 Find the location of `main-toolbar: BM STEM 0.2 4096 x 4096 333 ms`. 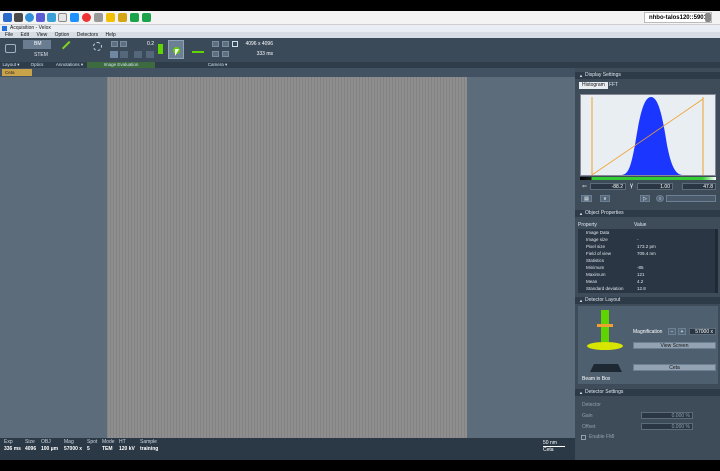

main-toolbar: BM STEM 0.2 4096 x 4096 333 ms is located at coordinates (360, 50).